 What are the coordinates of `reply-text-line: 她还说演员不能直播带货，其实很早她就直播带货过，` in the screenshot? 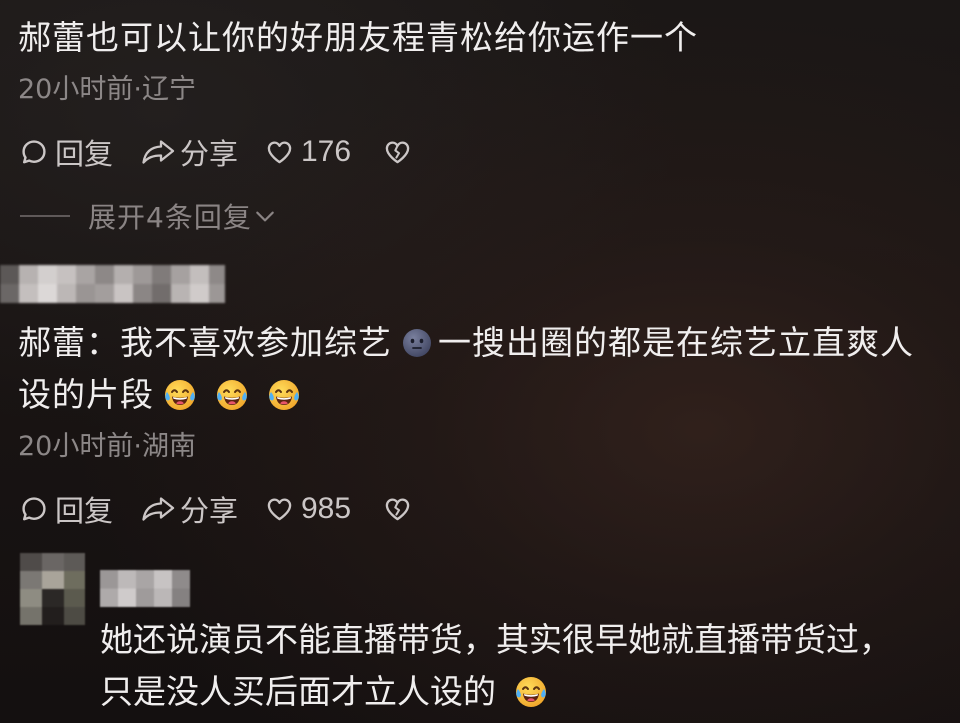 It's located at (496, 639).